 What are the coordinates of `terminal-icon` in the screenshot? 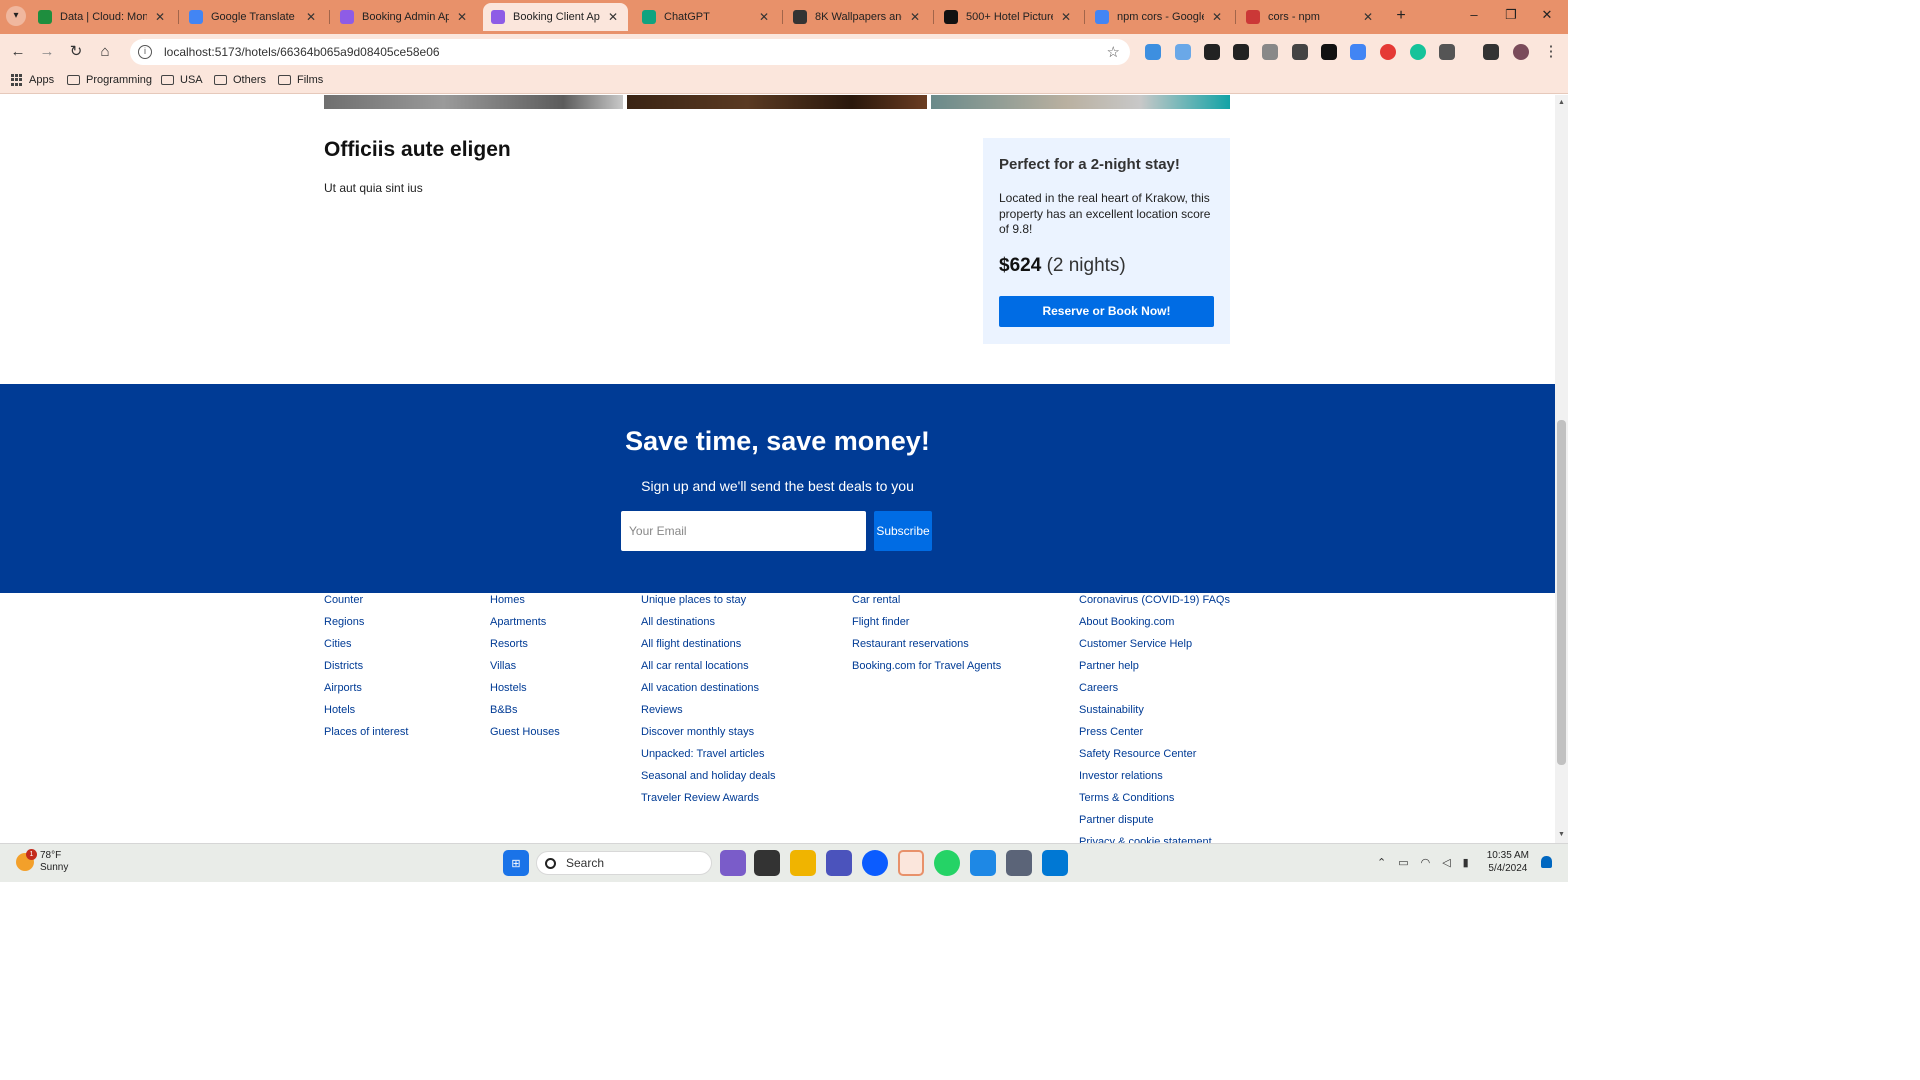 It's located at (767, 863).